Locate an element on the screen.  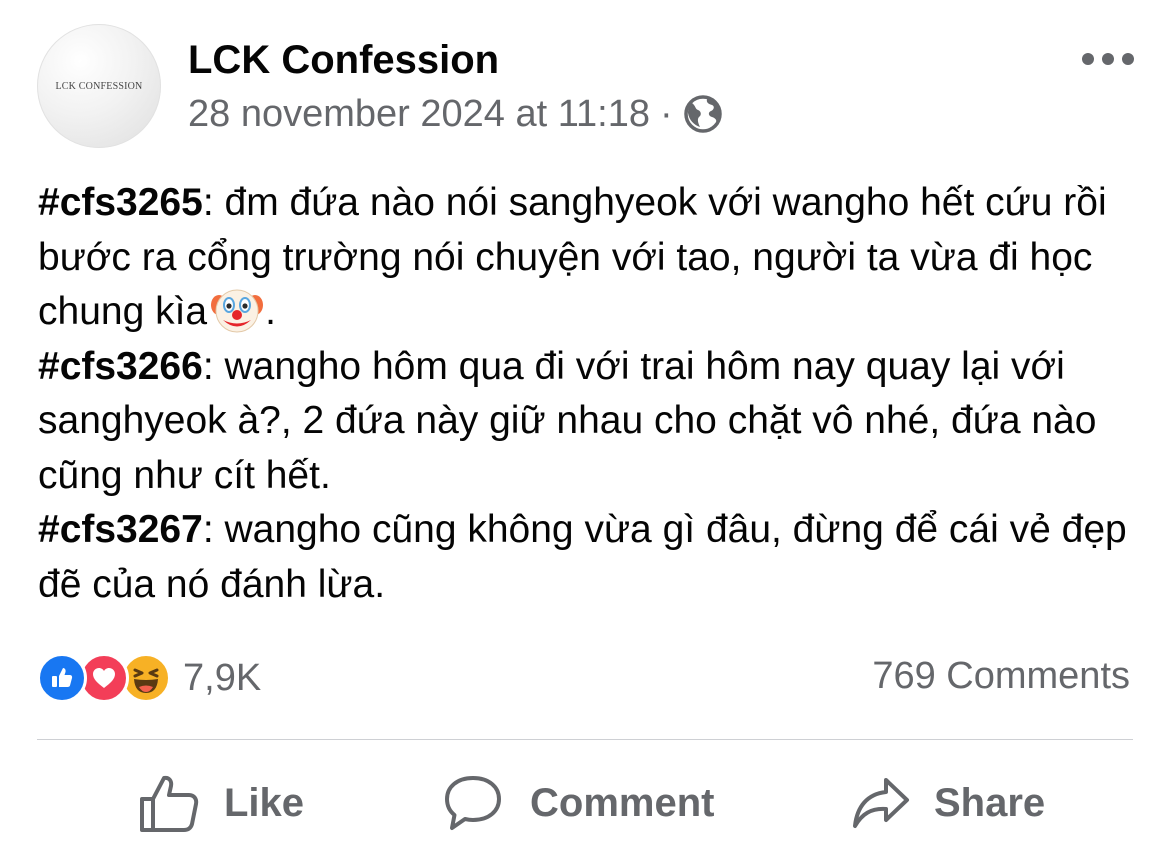
hashtag-link: #cfs3267 is located at coordinates (120, 529).